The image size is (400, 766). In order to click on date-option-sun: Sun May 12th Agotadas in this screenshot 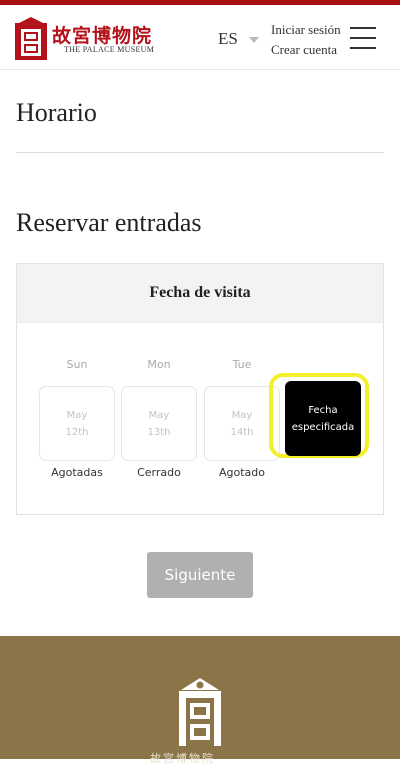, I will do `click(77, 418)`.